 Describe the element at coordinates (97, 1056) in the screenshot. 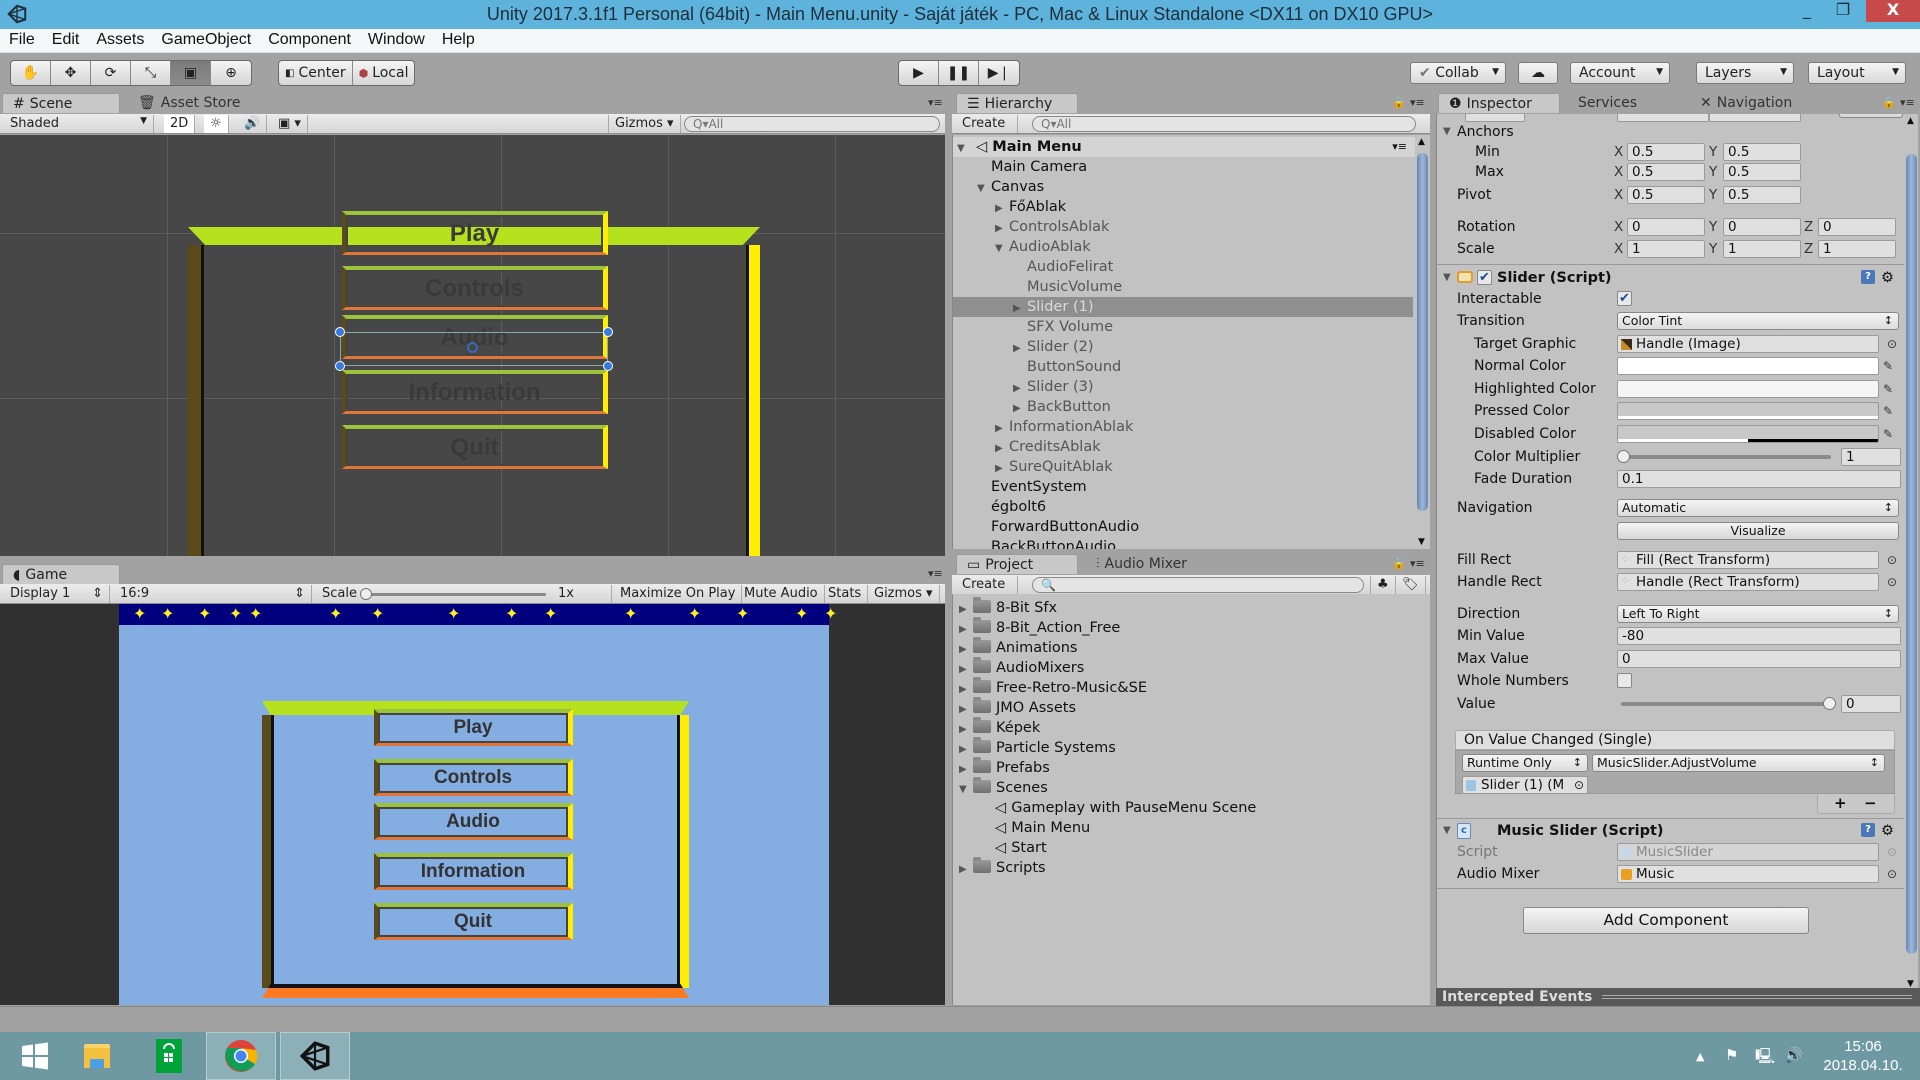

I see `file-explorer-button` at that location.